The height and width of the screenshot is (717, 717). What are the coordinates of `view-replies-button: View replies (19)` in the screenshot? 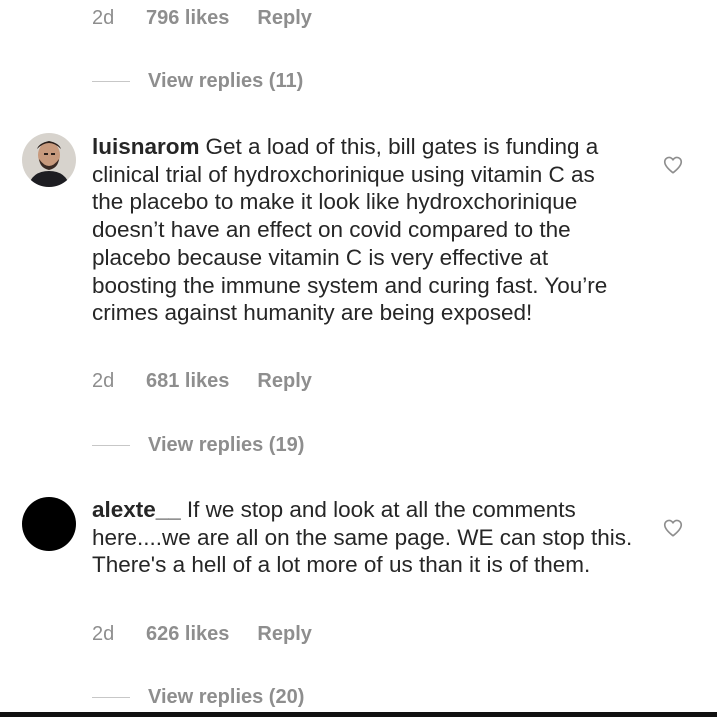 It's located at (198, 445).